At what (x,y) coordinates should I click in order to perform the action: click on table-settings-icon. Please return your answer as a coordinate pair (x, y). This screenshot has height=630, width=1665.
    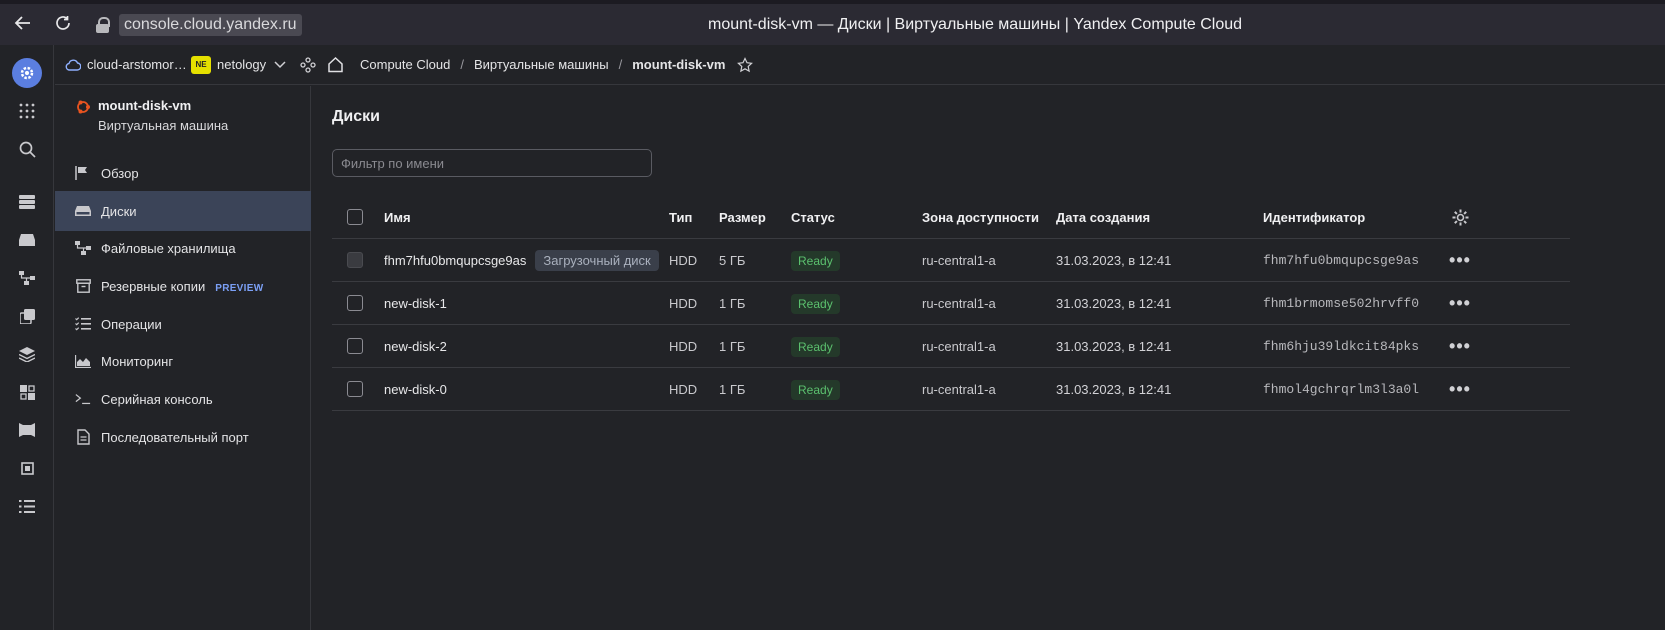
    Looking at the image, I should click on (1460, 217).